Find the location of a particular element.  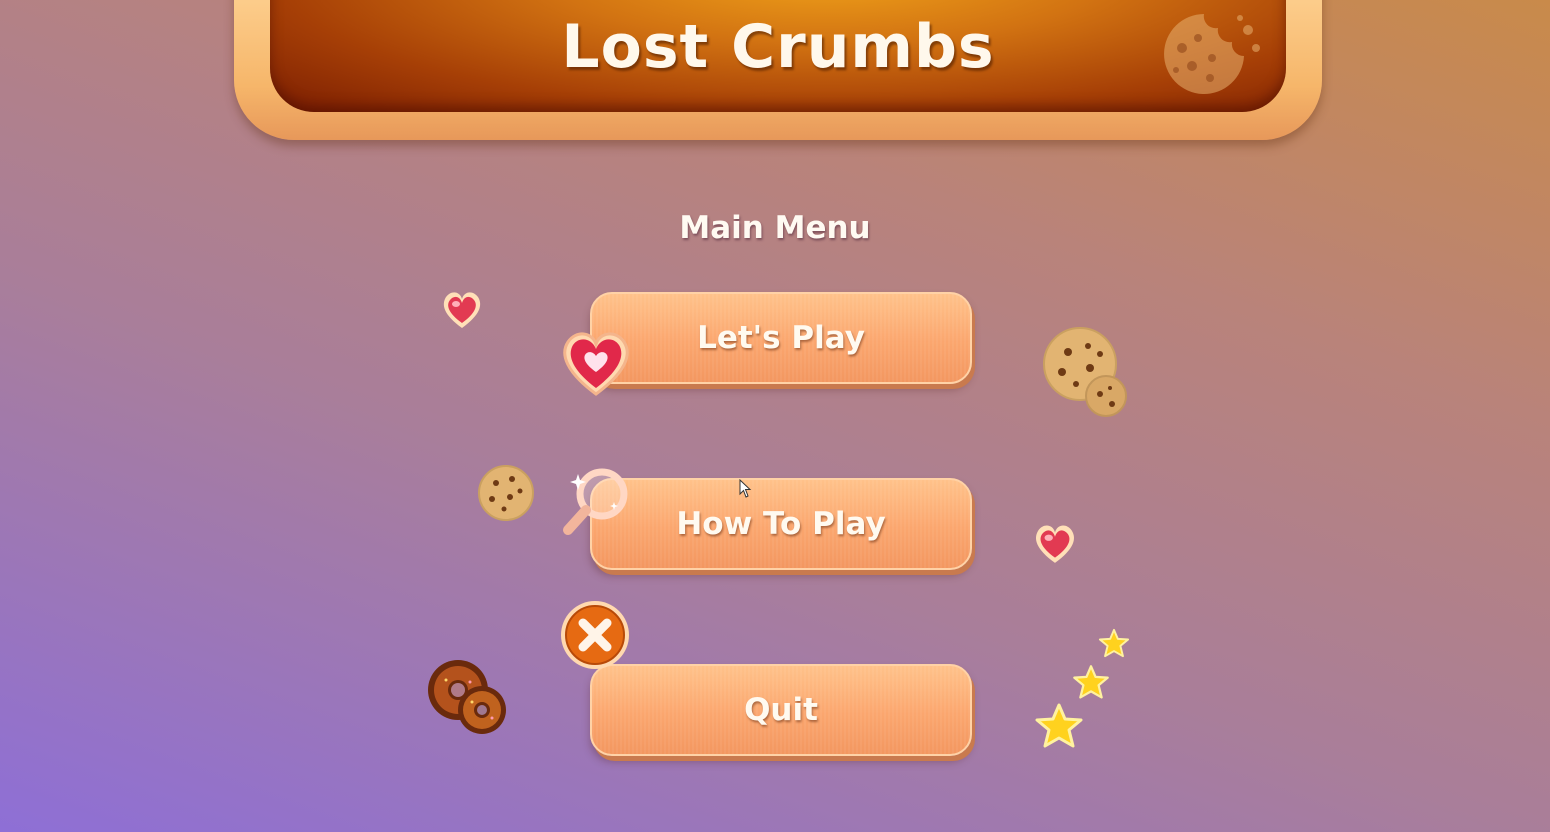

lets-play-button: Let's Play is located at coordinates (781, 338).